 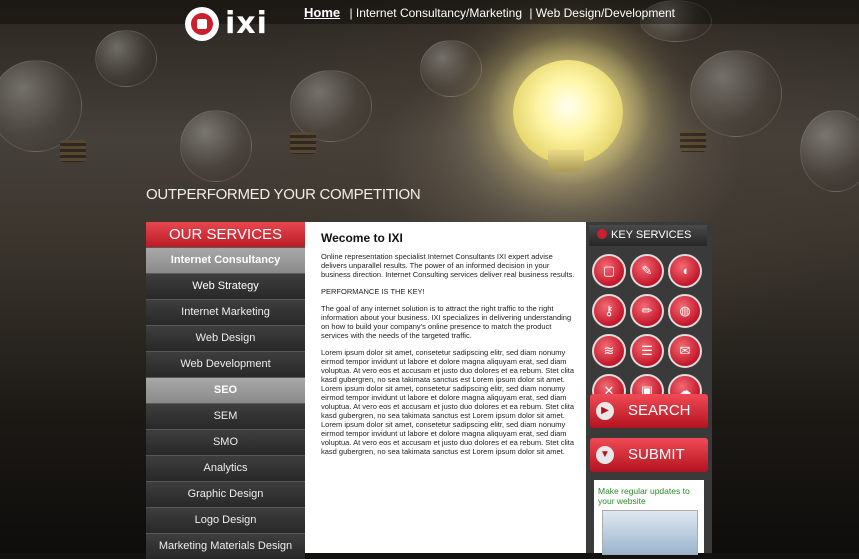 I want to click on key-icon: ⚷, so click(x=609, y=311).